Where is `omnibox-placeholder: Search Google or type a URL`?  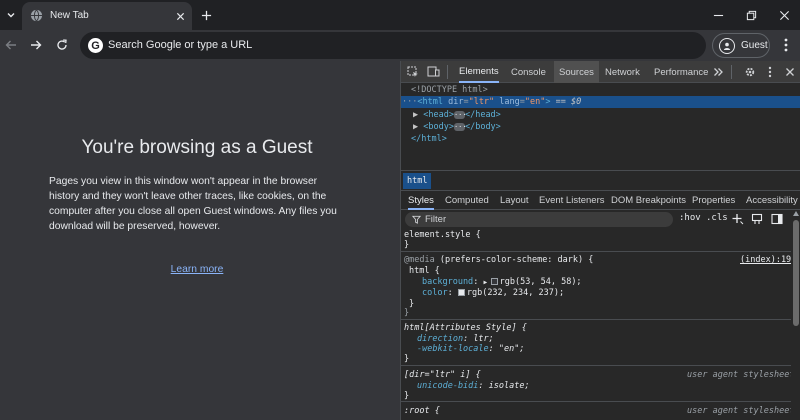
omnibox-placeholder: Search Google or type a URL is located at coordinates (180, 45).